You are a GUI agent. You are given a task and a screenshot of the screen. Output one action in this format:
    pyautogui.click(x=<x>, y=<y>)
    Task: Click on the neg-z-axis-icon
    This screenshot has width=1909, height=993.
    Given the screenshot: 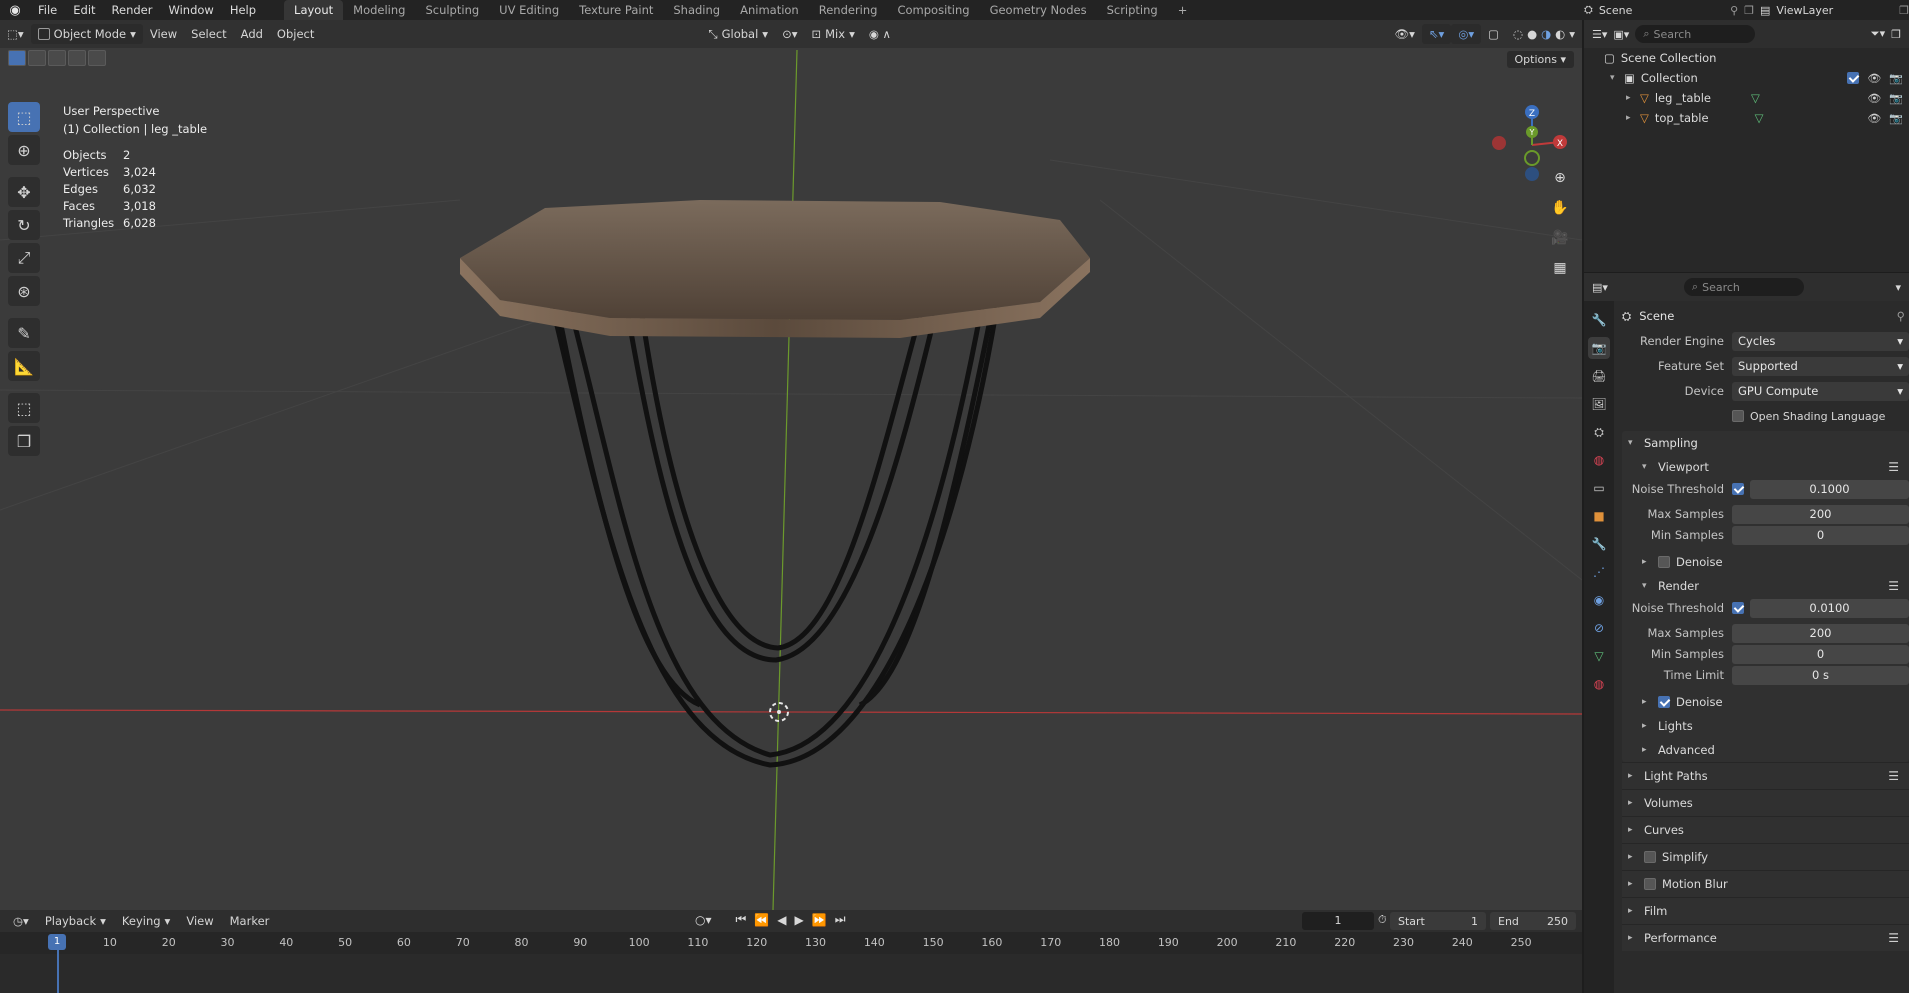 What is the action you would take?
    pyautogui.click(x=1532, y=174)
    